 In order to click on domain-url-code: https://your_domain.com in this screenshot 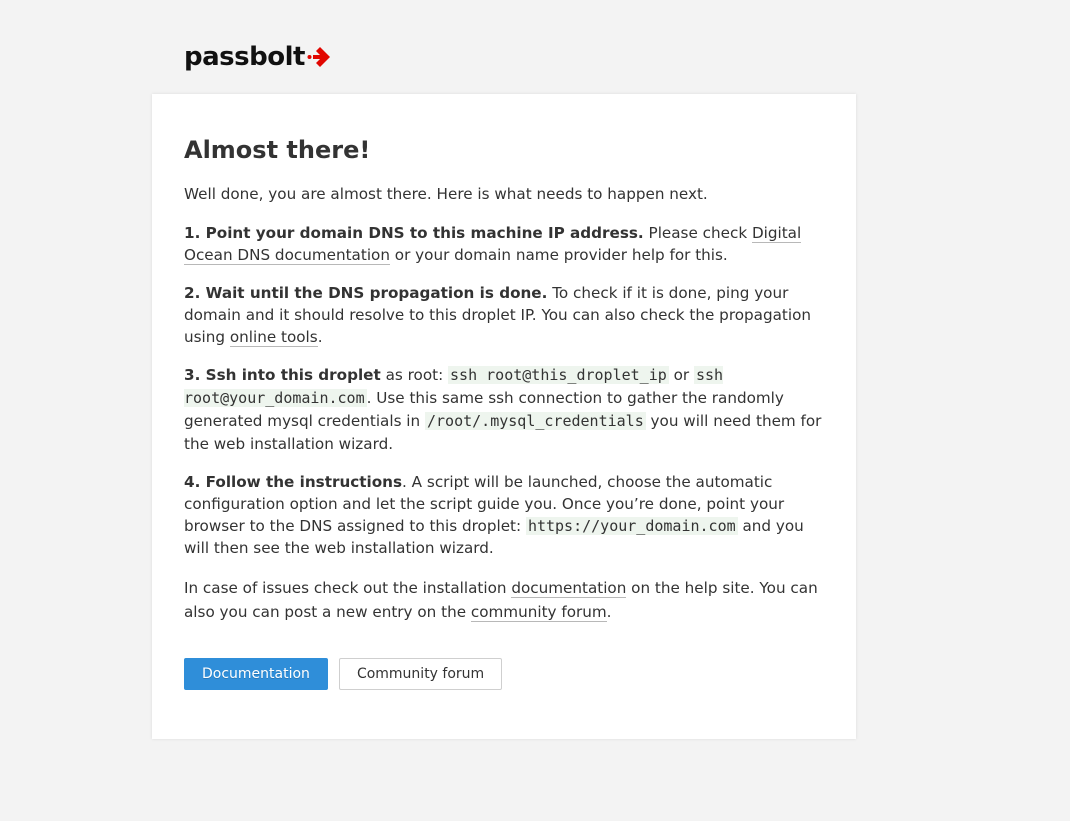, I will do `click(631, 526)`.